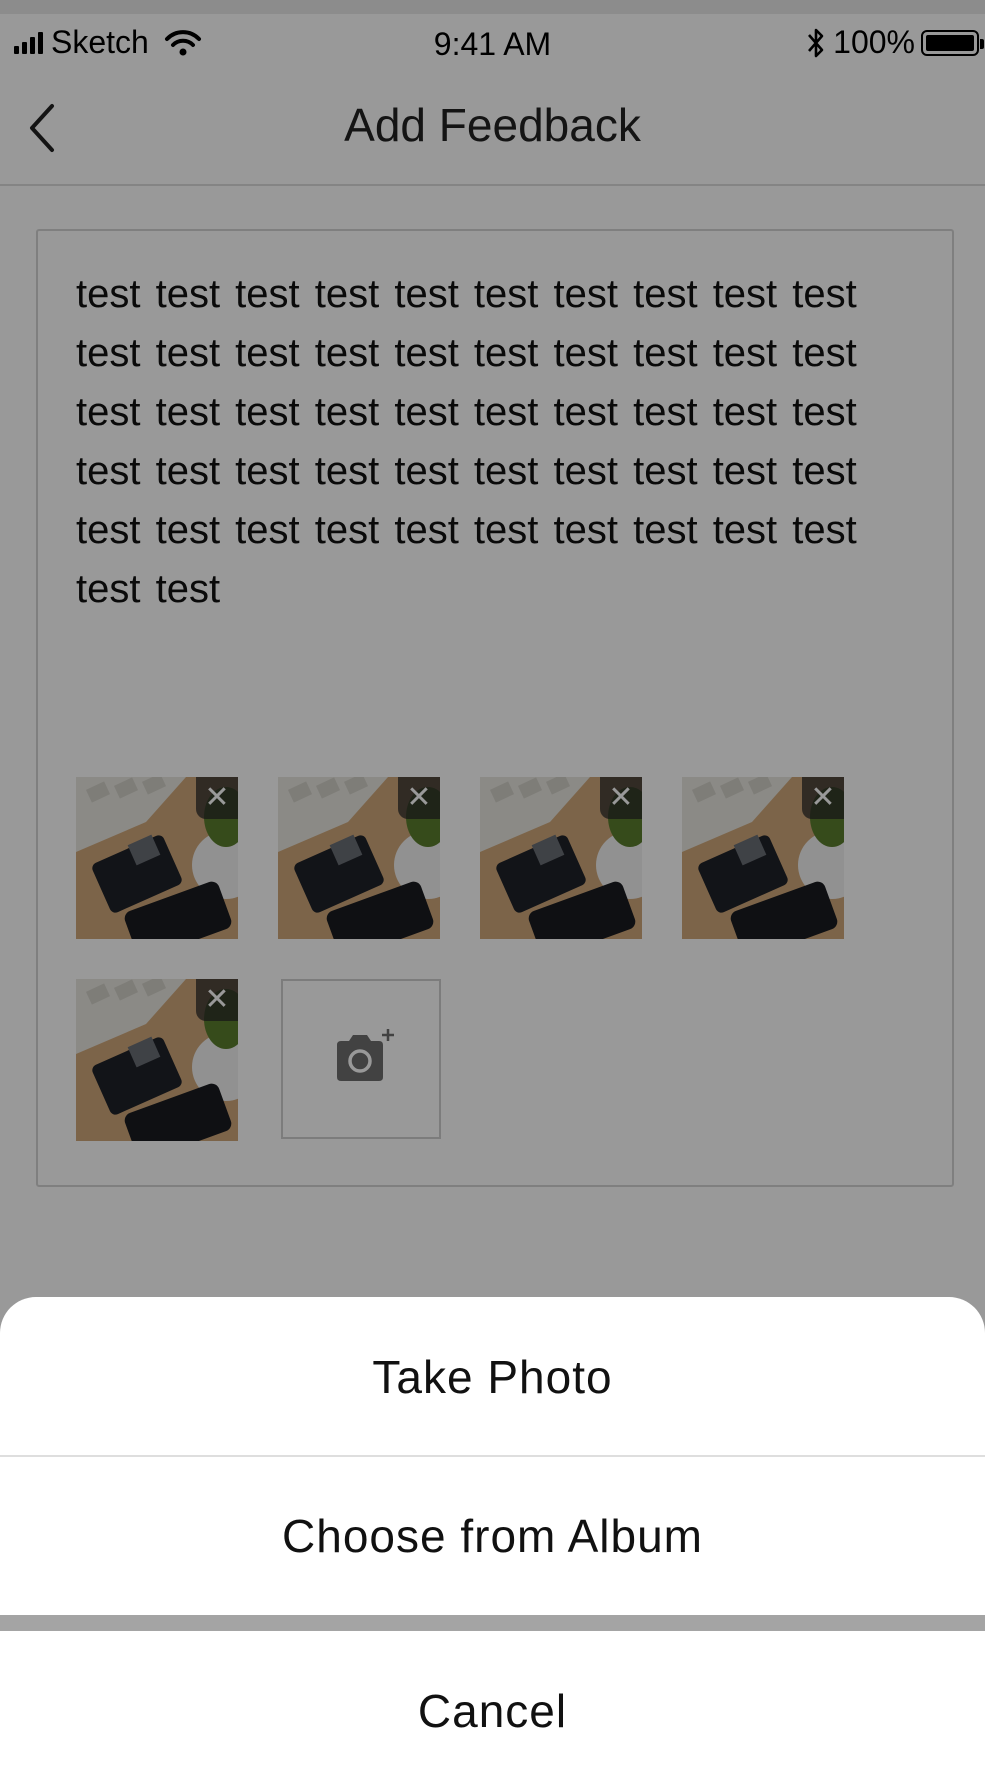 The image size is (985, 1791). I want to click on take-photo-button: Take Photo, so click(492, 1377).